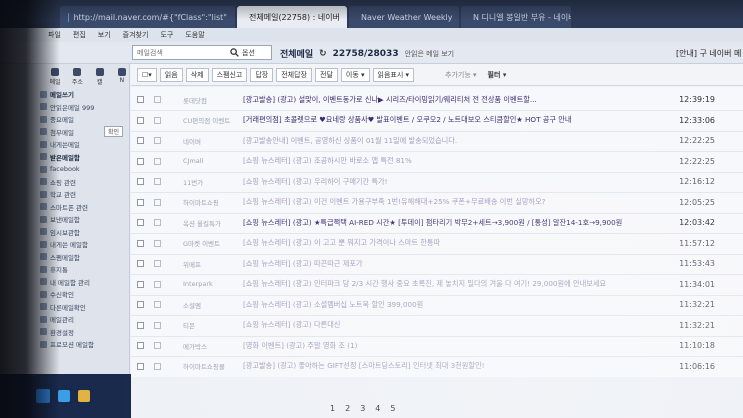  Describe the element at coordinates (64, 307) in the screenshot. I see `sidebar-folder-item: 다른메일확인` at that location.